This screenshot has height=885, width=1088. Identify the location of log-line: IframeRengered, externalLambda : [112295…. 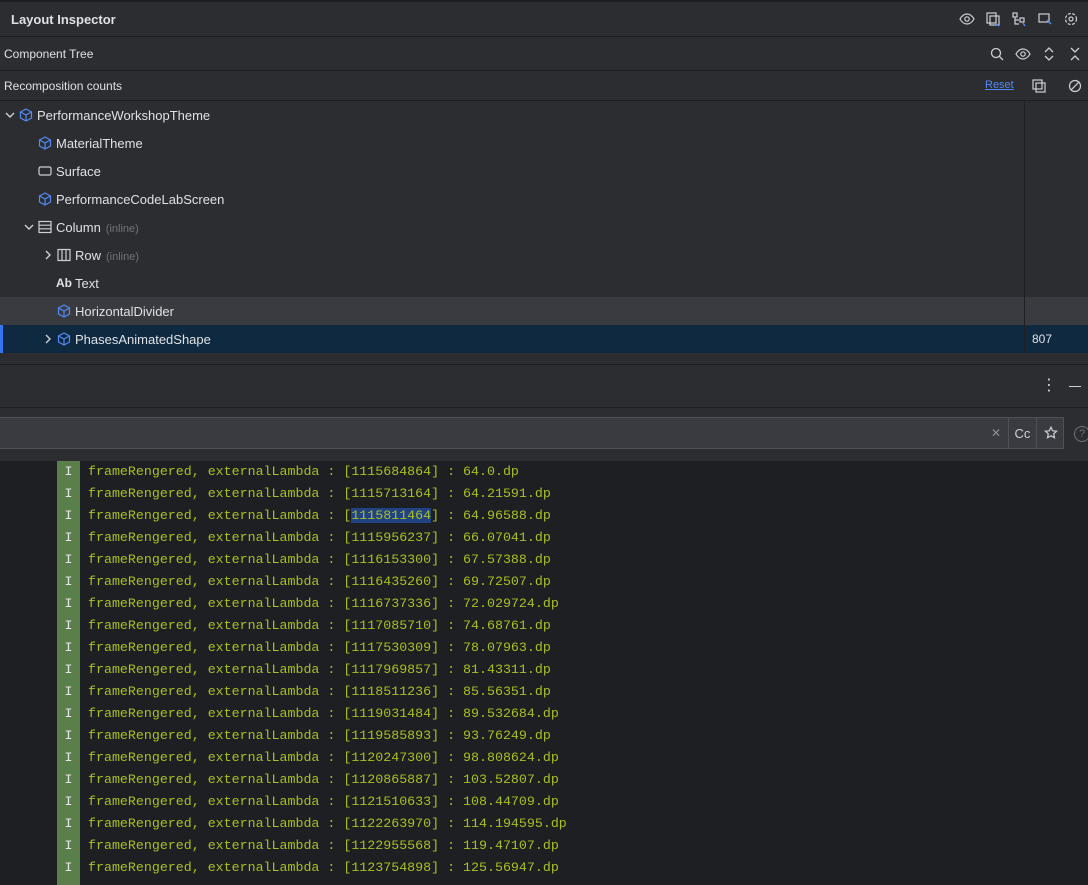
(544, 846).